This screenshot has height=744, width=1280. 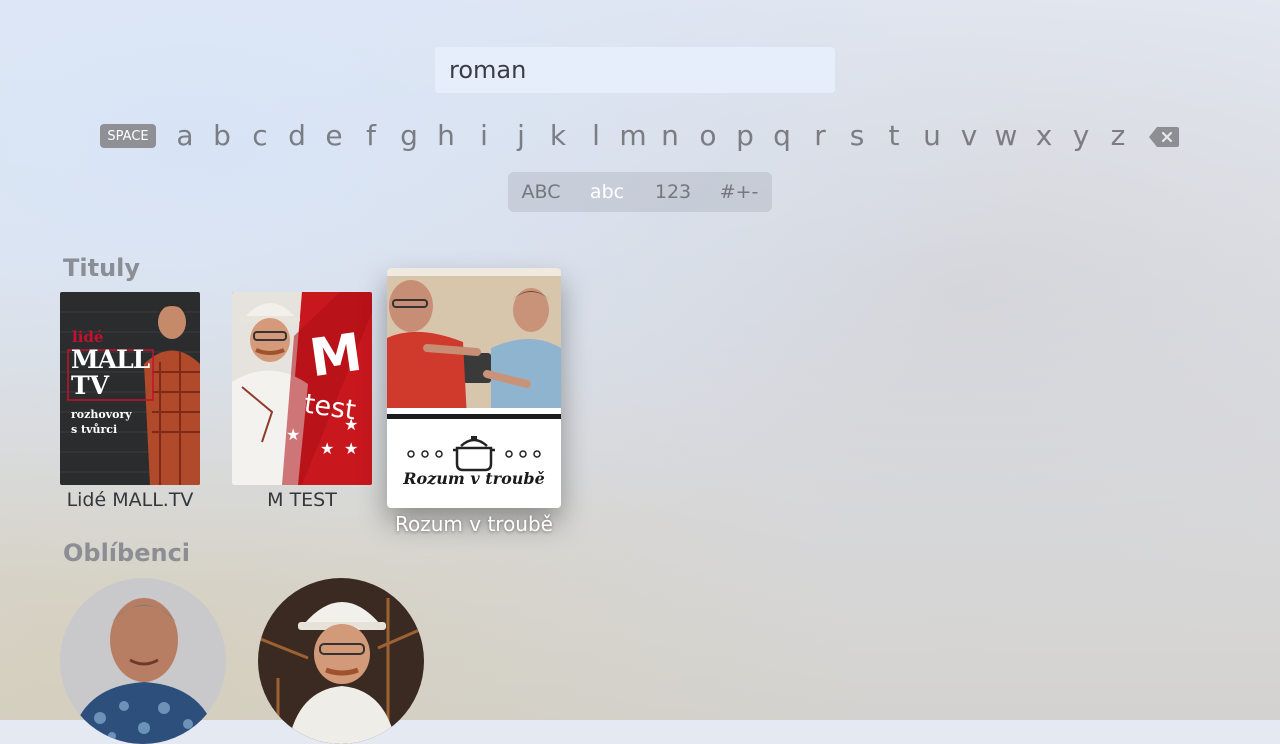 What do you see at coordinates (820, 135) in the screenshot?
I see `key-r: r` at bounding box center [820, 135].